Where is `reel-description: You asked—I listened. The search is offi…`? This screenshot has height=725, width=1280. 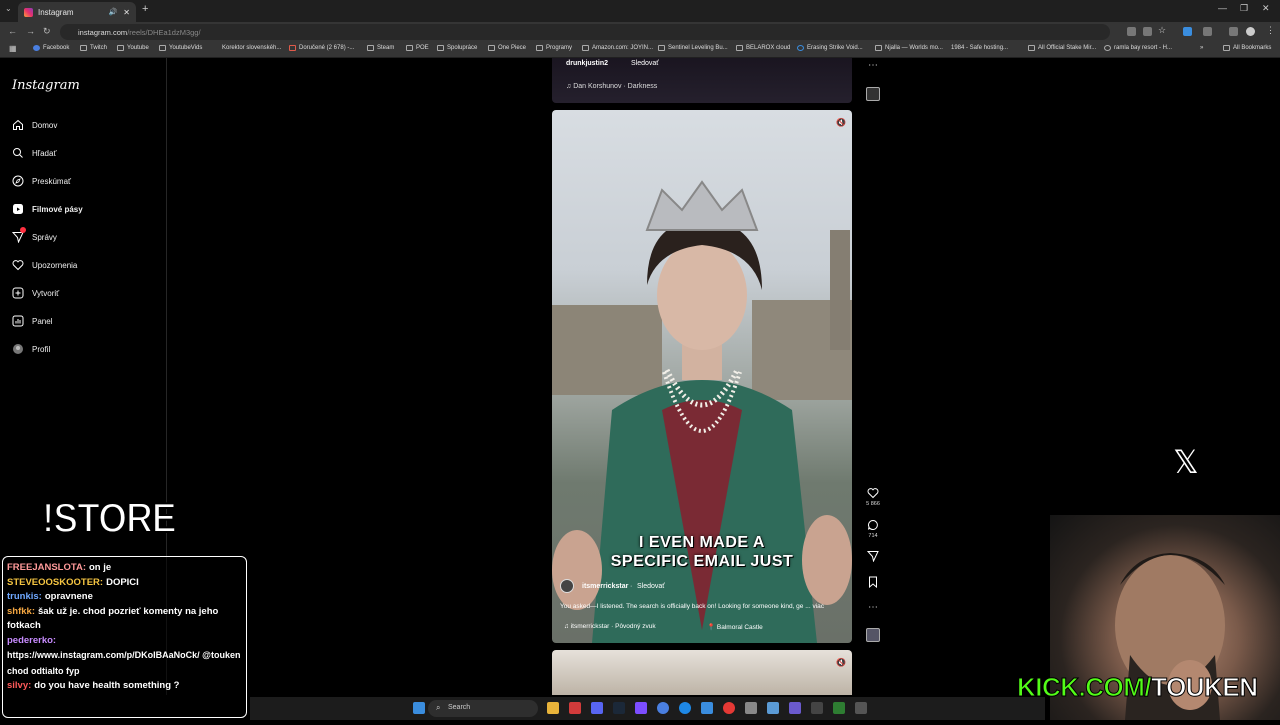
reel-description: You asked—I listened. The search is offi… is located at coordinates (702, 606).